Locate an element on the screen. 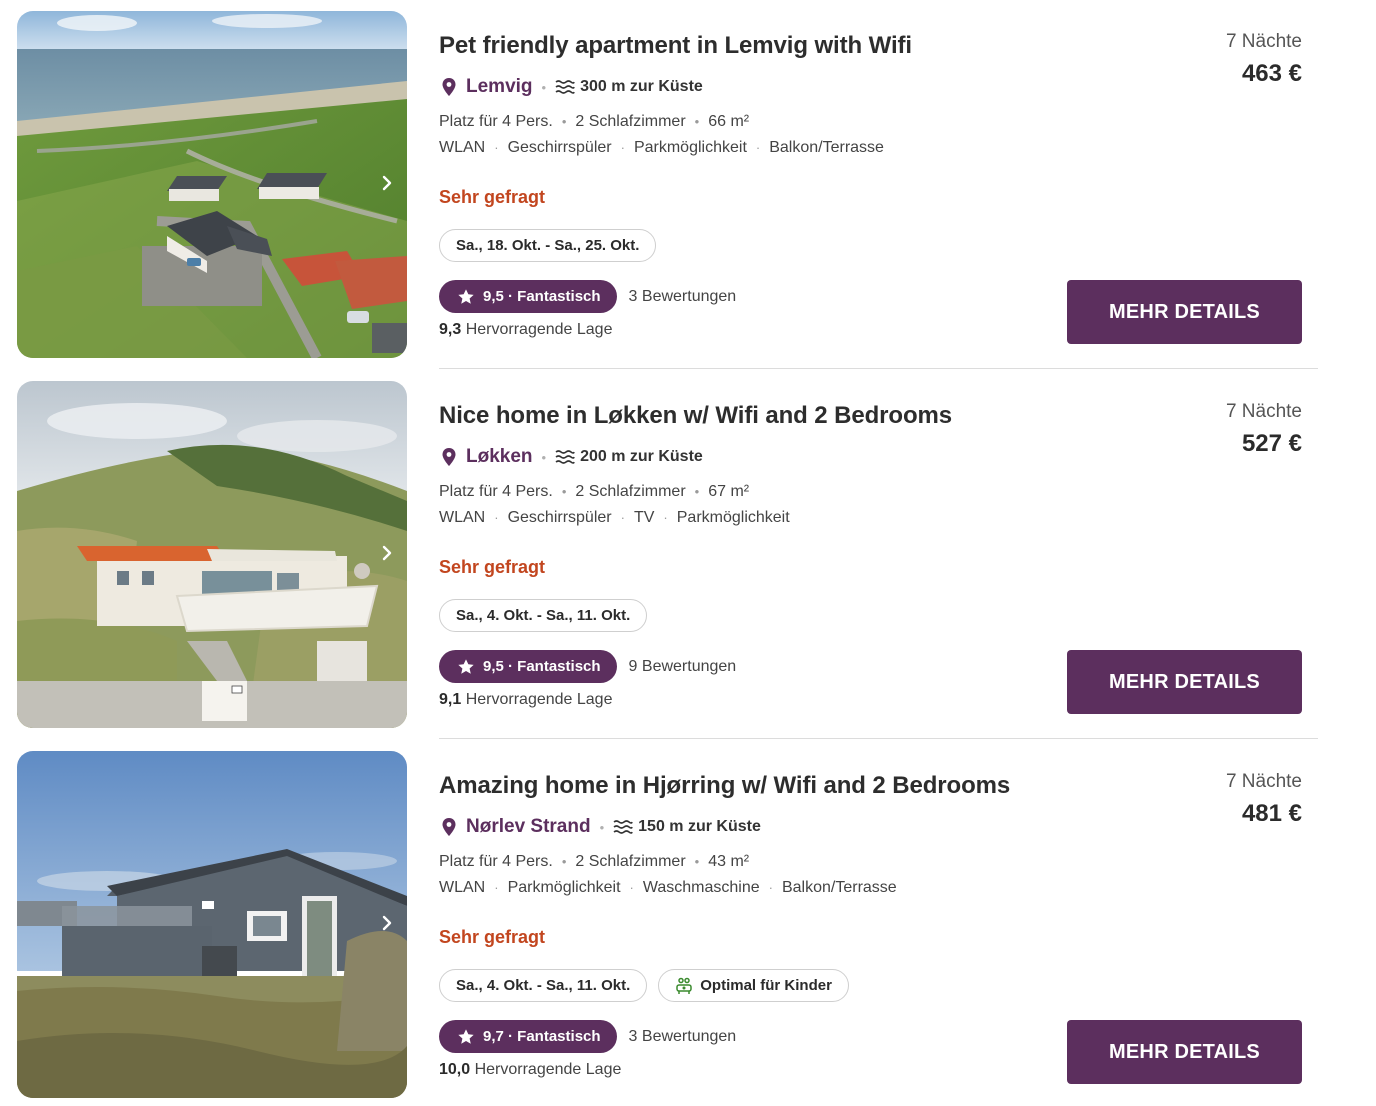 Image resolution: width=1376 pixels, height=1106 pixels. wooden-house-photo is located at coordinates (212, 924).